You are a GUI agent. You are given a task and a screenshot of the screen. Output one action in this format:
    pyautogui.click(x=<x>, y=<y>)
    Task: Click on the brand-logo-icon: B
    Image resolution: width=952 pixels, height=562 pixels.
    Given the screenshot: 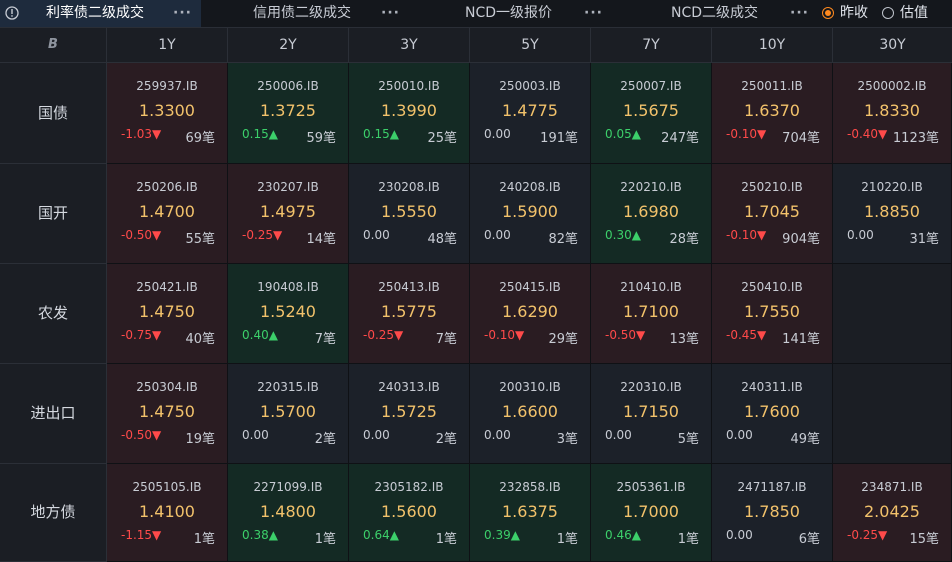 What is the action you would take?
    pyautogui.click(x=53, y=44)
    